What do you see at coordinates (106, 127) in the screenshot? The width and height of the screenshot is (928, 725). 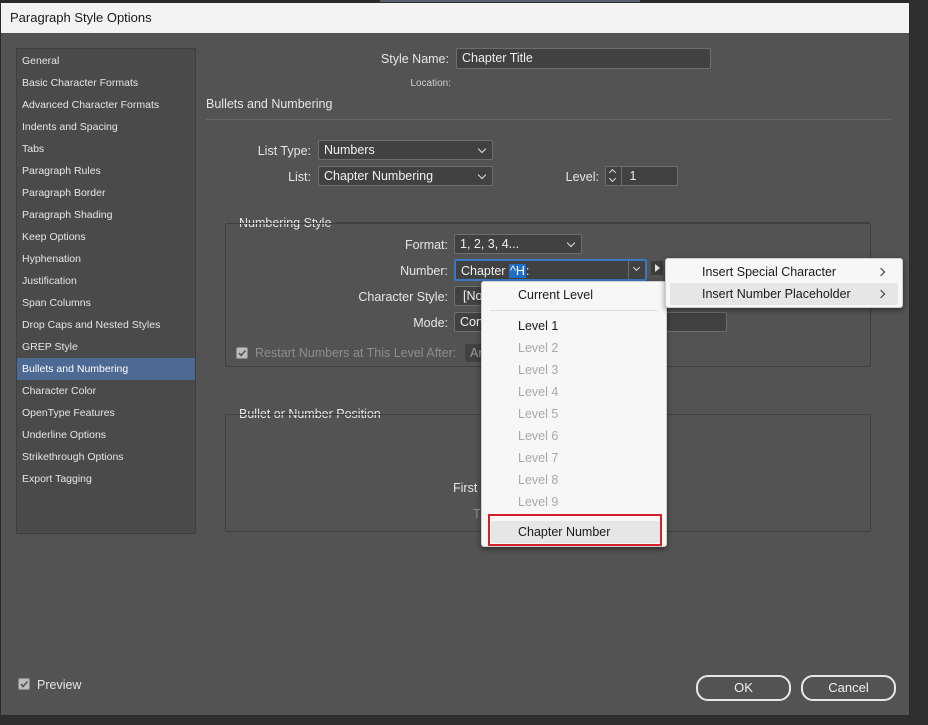 I see `category-item-indents-and-spacing: Indents and Spacing` at bounding box center [106, 127].